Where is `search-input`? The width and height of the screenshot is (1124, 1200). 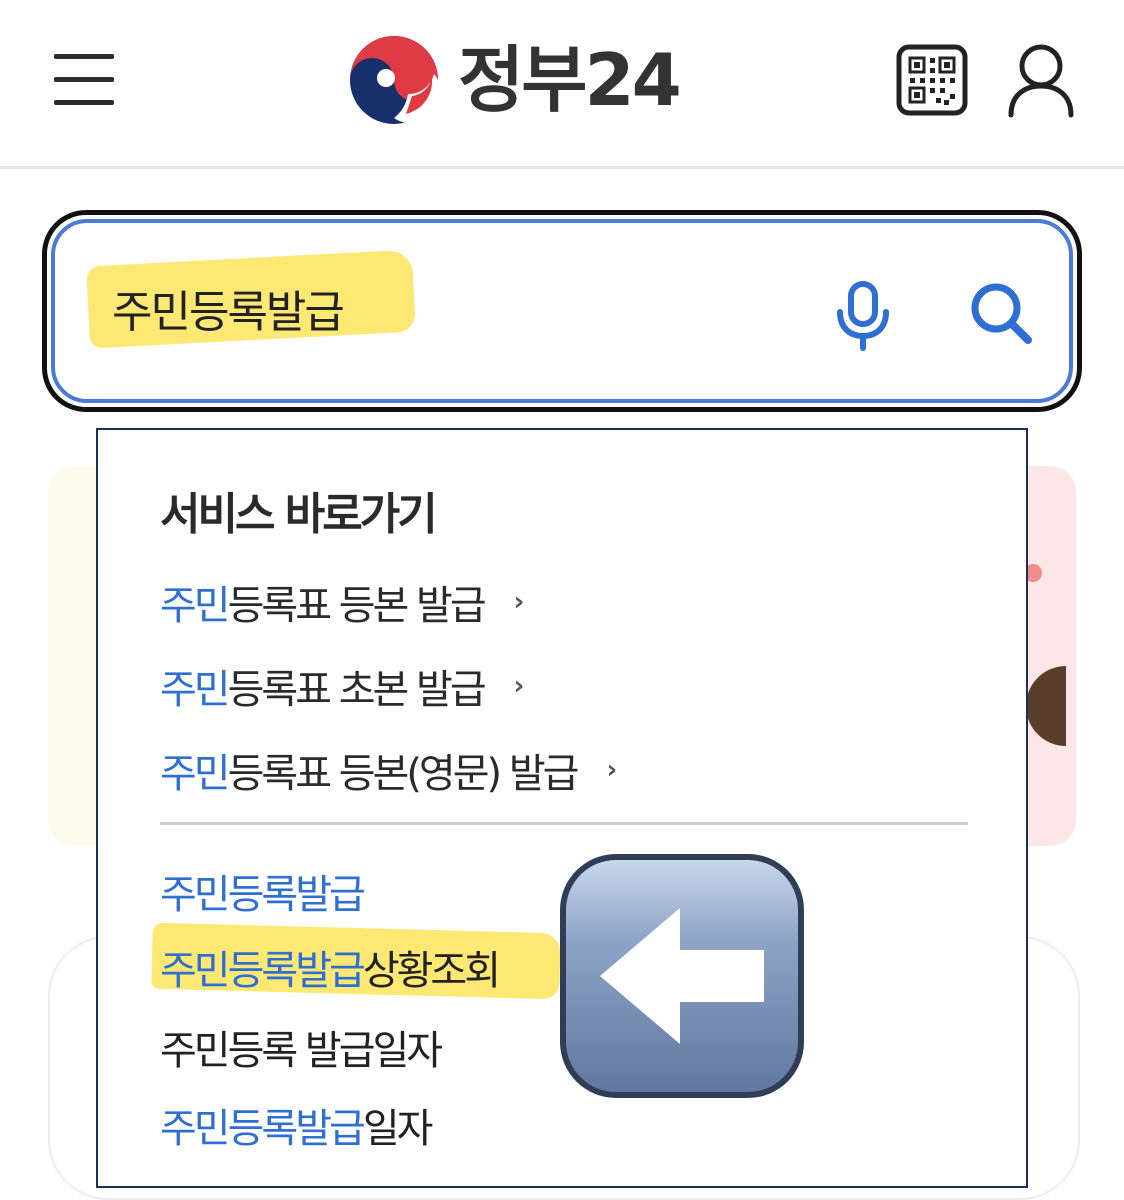 search-input is located at coordinates (412, 308).